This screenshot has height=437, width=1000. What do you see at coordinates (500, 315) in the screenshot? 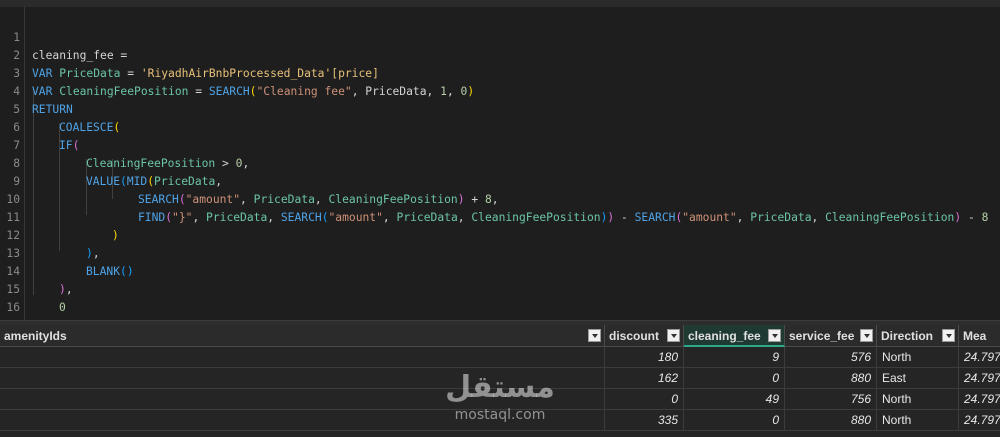
I see `code-line-17: 17` at bounding box center [500, 315].